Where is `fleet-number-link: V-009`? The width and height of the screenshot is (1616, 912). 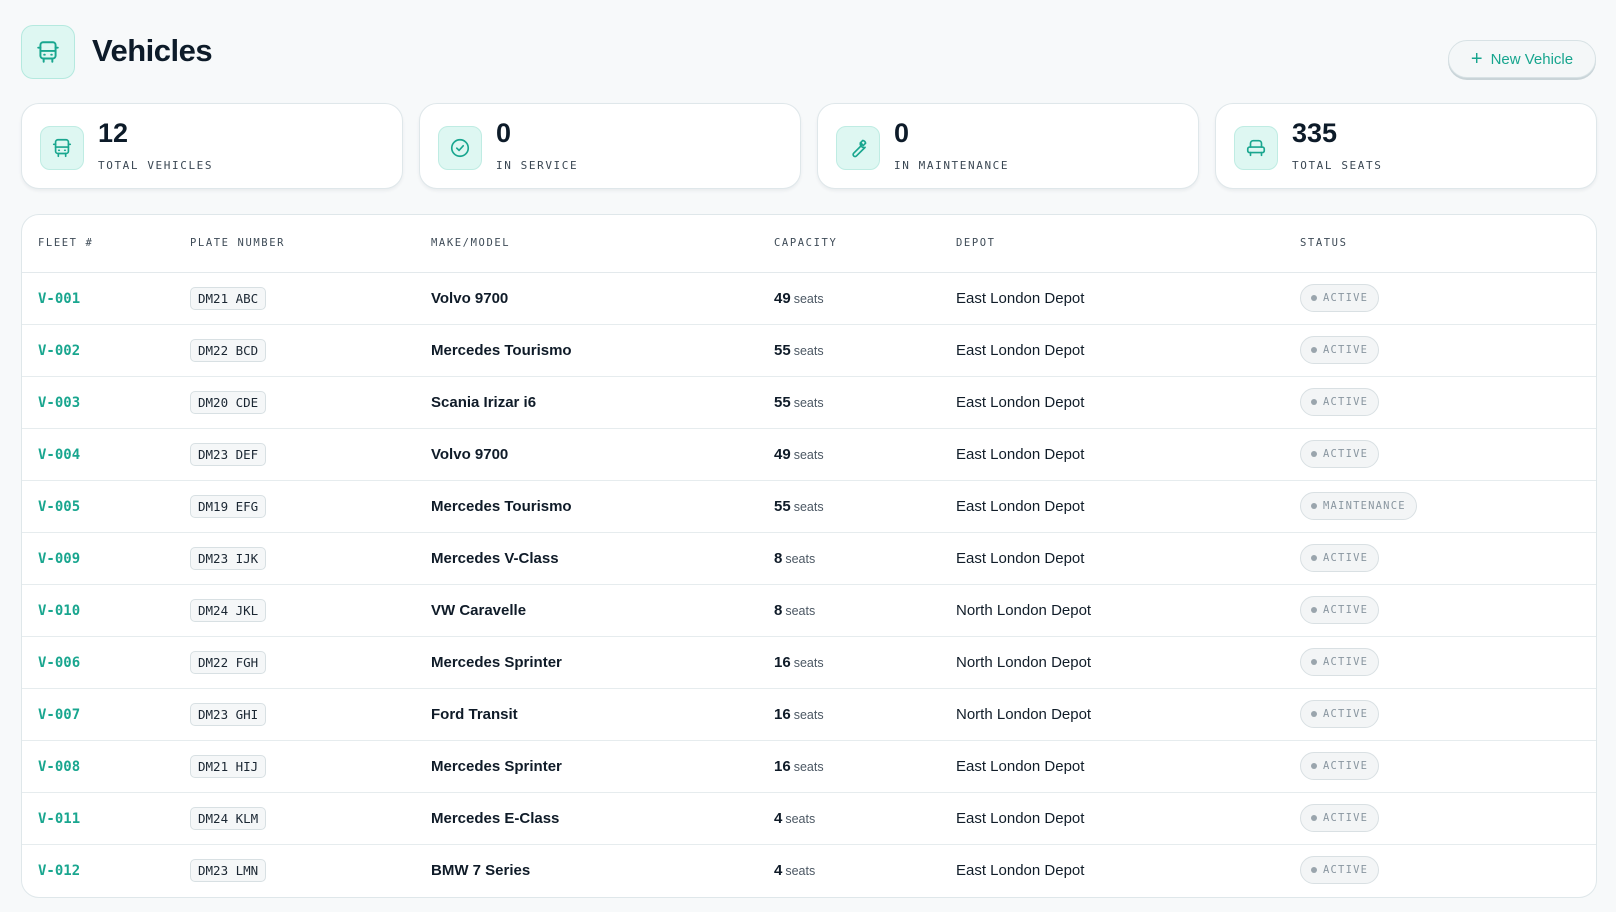
fleet-number-link: V-009 is located at coordinates (59, 559).